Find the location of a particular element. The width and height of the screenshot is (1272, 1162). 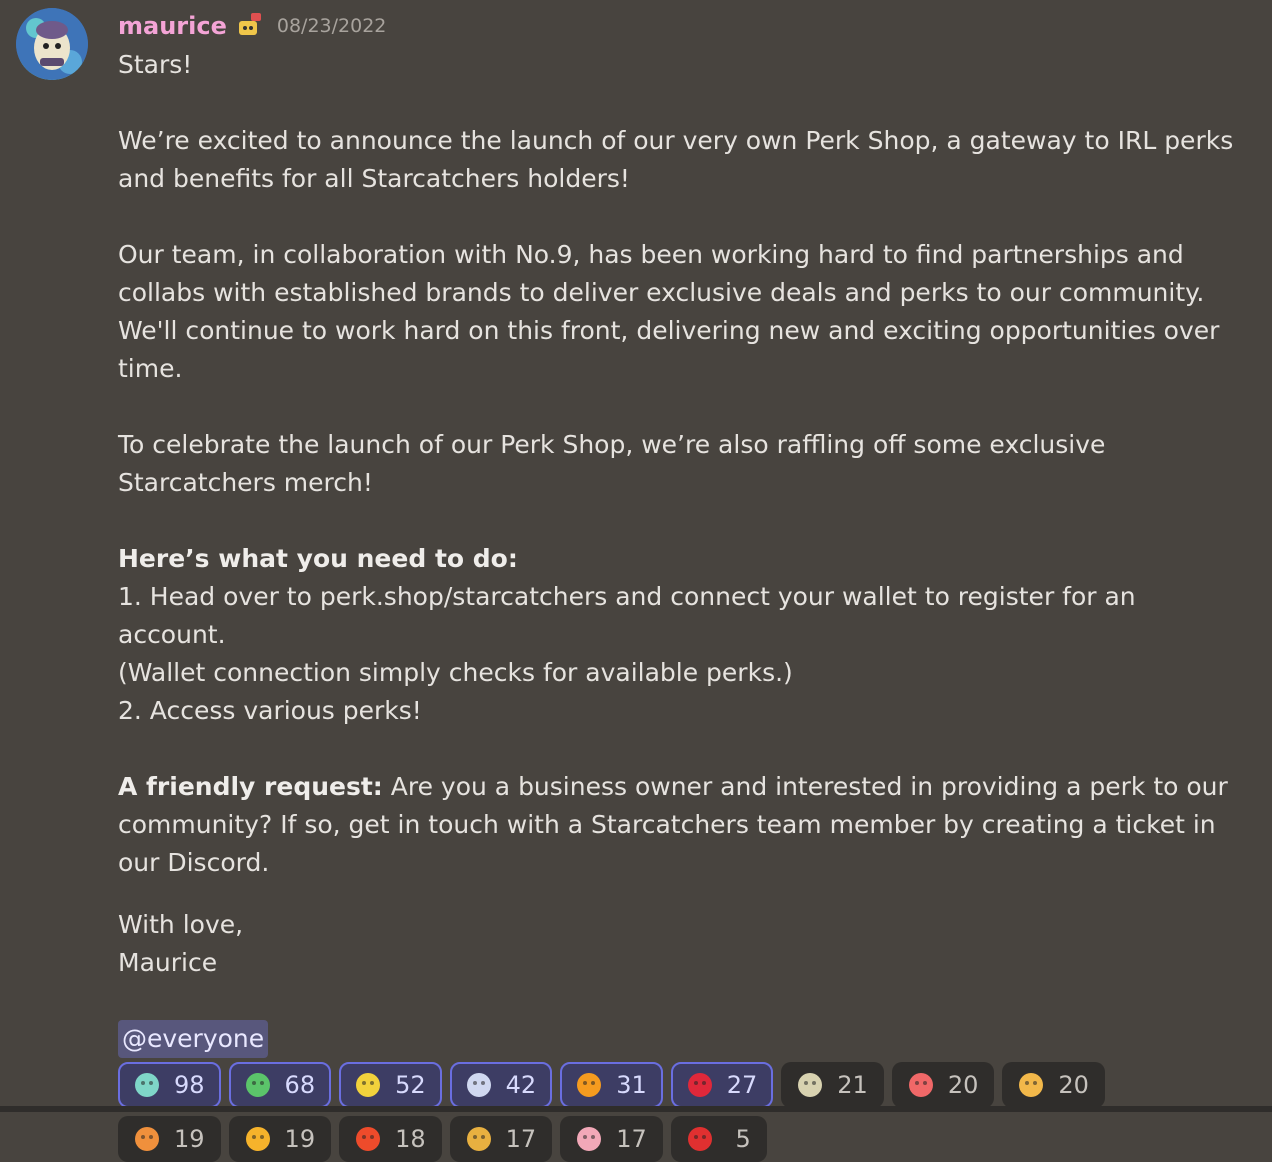

everyone-mention: @everyone is located at coordinates (193, 1039).